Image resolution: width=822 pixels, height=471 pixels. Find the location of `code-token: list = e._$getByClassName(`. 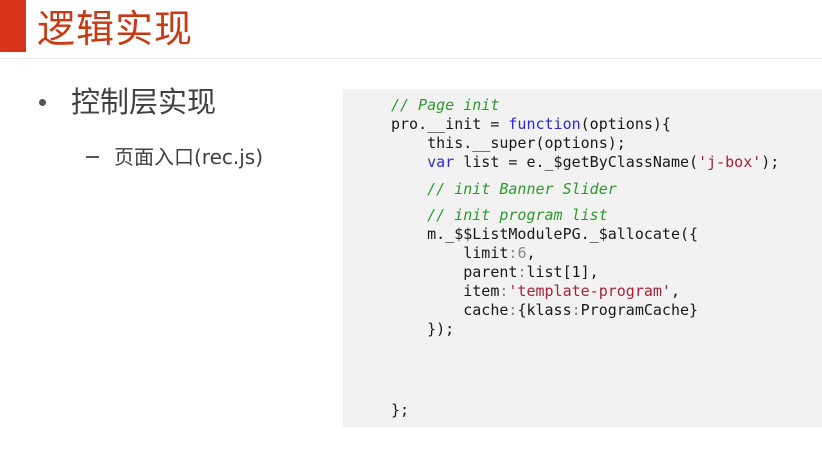

code-token: list = e._$getByClassName( is located at coordinates (576, 162).